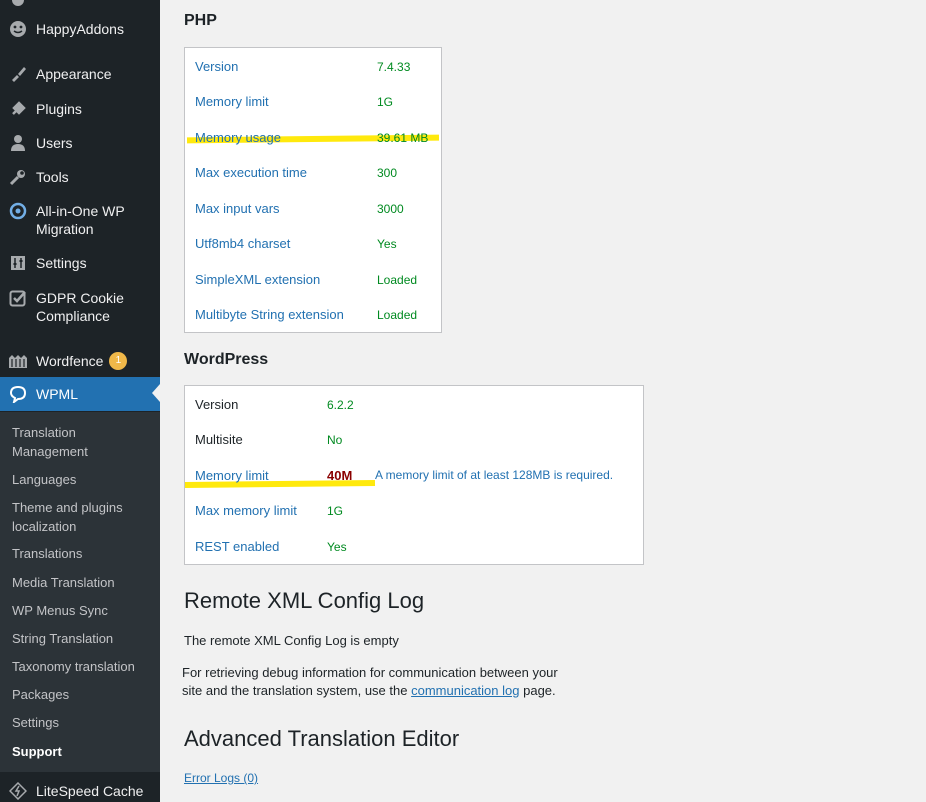  I want to click on submenu-item-translations: Translations, so click(82, 553).